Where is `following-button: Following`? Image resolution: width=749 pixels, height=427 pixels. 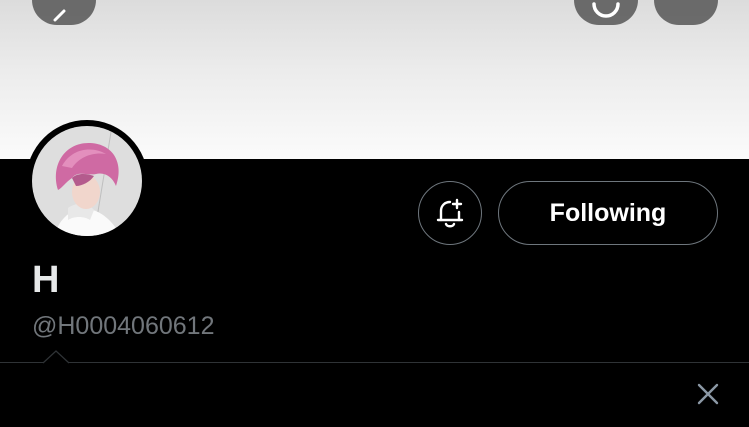
following-button: Following is located at coordinates (608, 213).